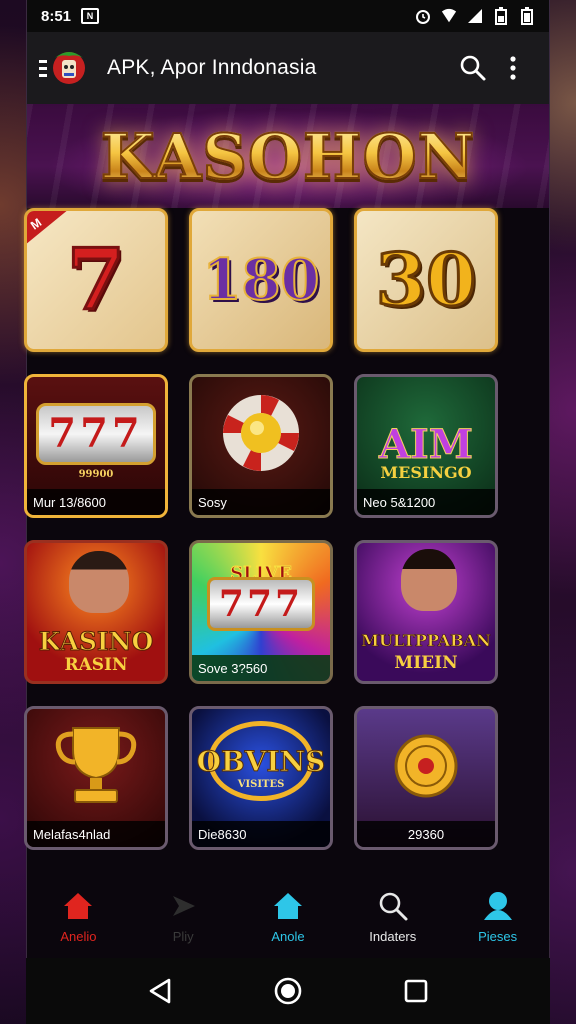 Image resolution: width=576 pixels, height=1024 pixels. I want to click on tile-caption-text: 29360, so click(426, 834).